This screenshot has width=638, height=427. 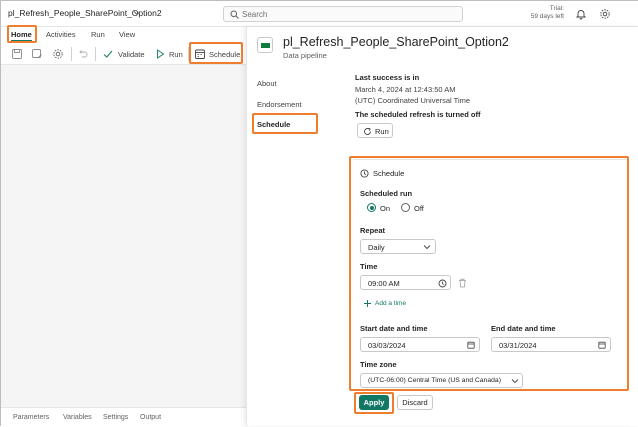 I want to click on trial-days: 59 days left, so click(x=547, y=16).